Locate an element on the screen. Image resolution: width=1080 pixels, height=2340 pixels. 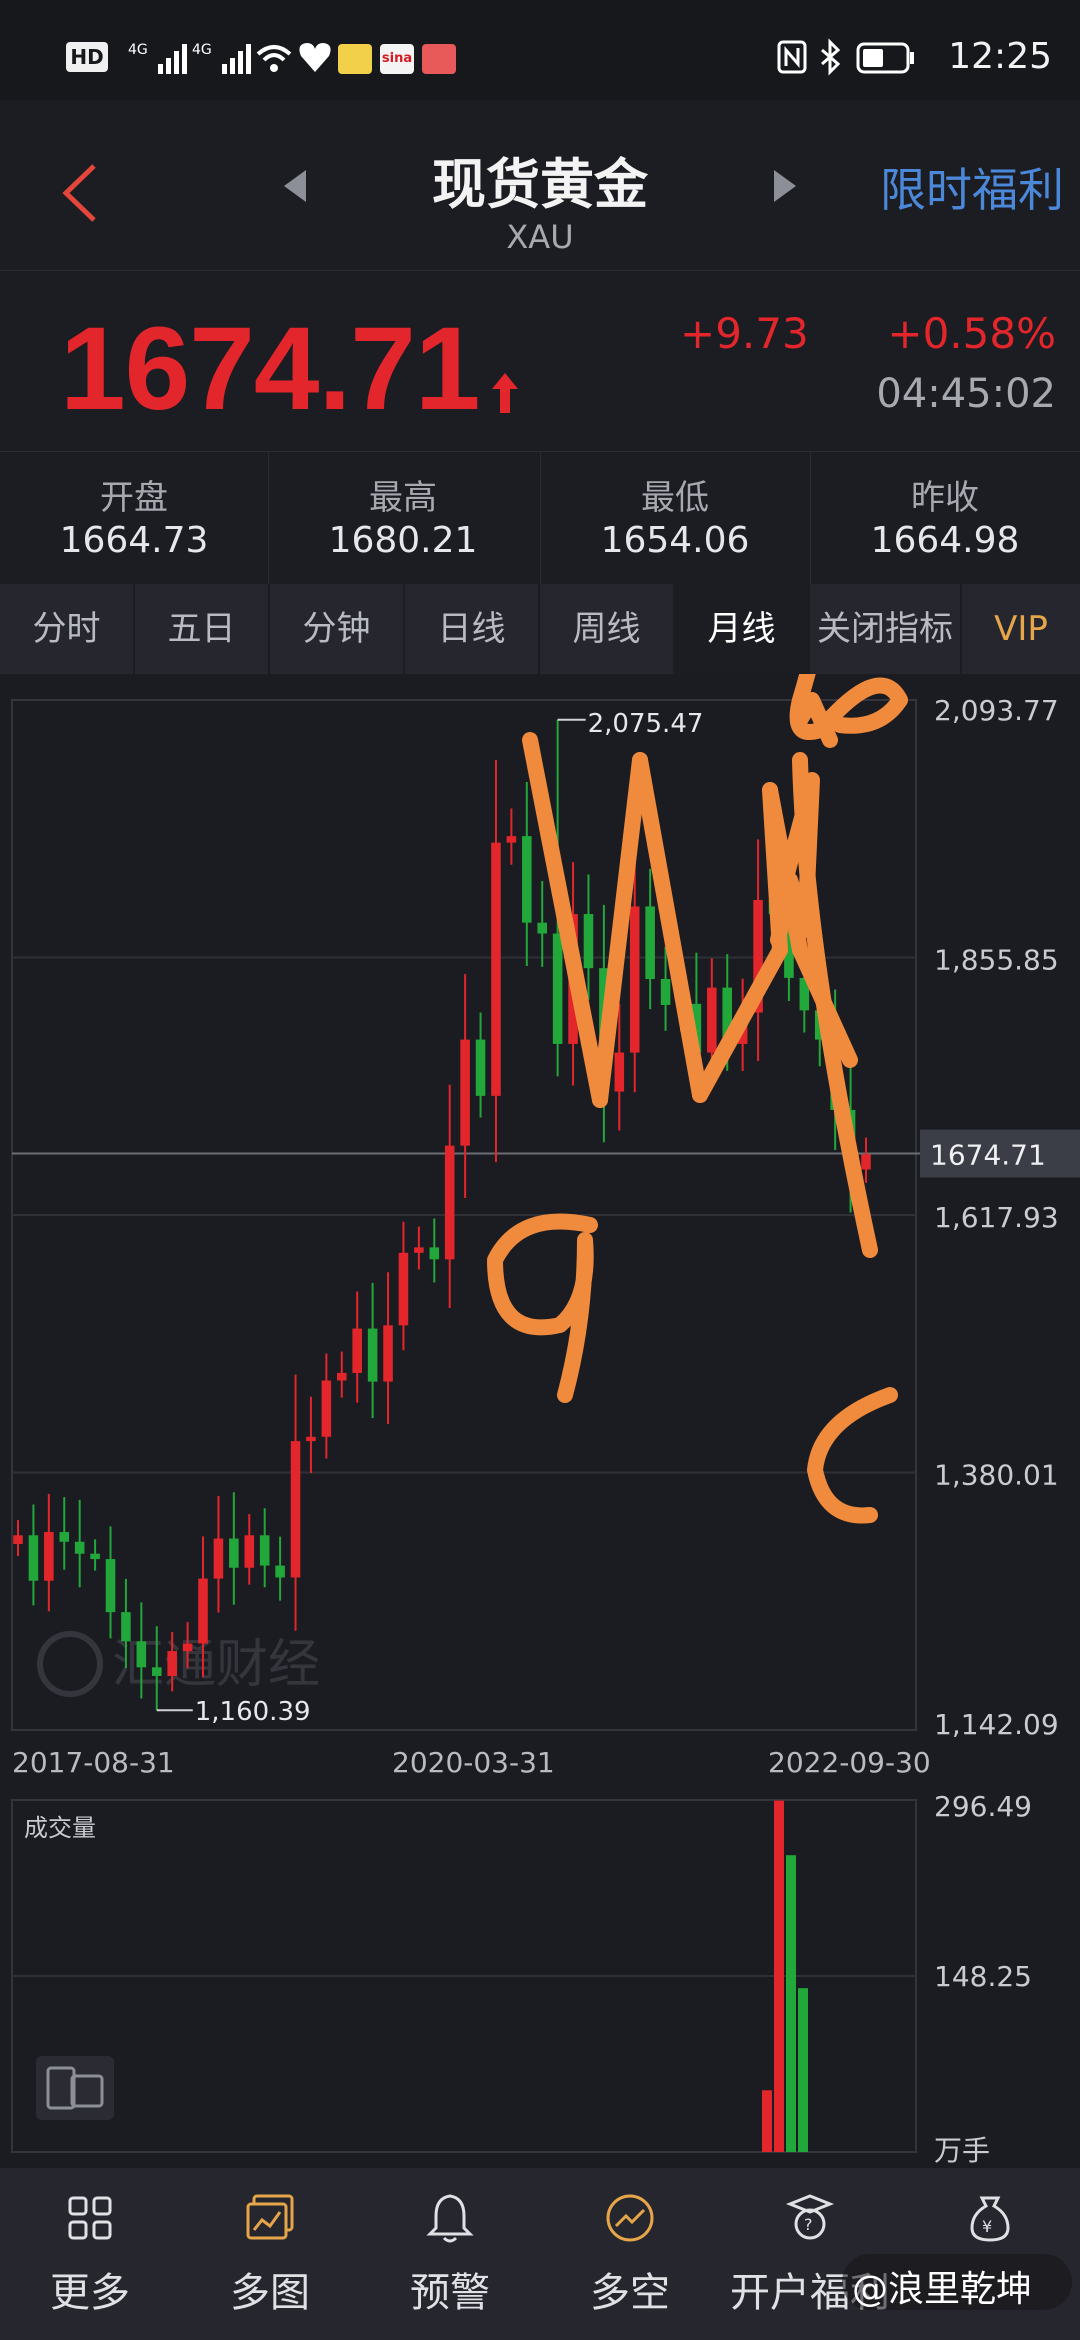
nav-long-short: 多空 is located at coordinates (630, 2254).